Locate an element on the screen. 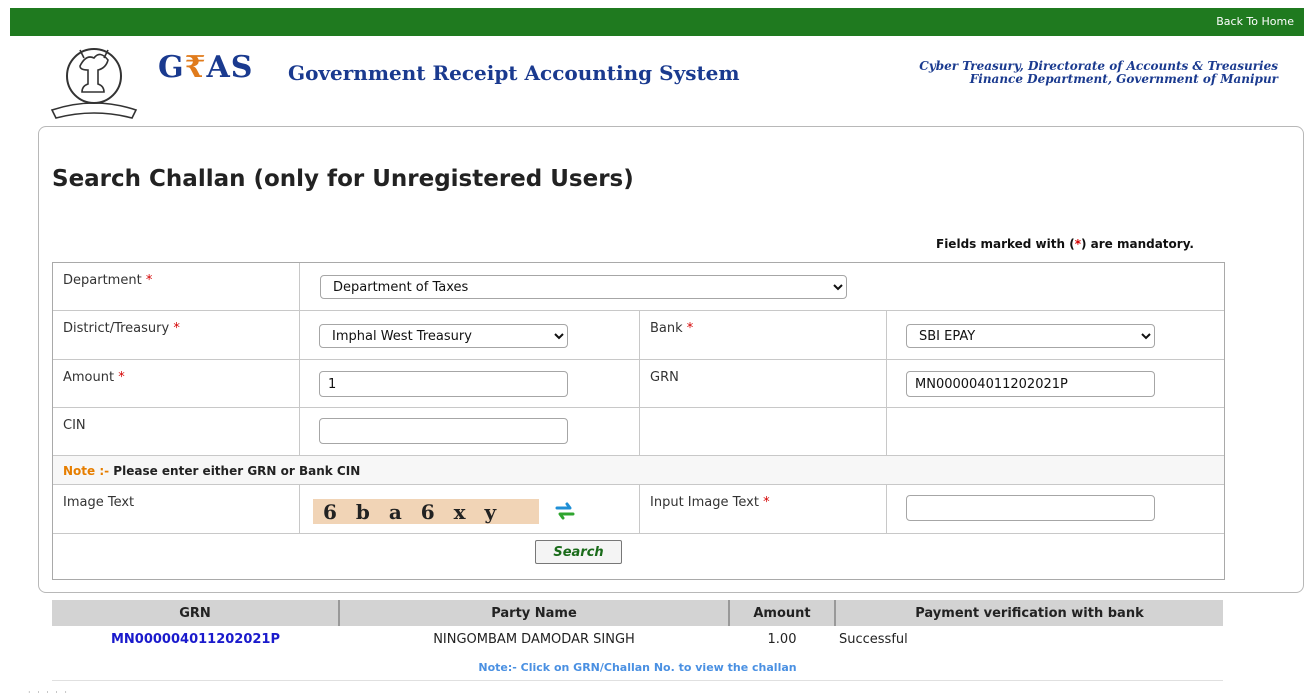 Image resolution: width=1304 pixels, height=698 pixels. image-text-label: Image Text is located at coordinates (99, 502).